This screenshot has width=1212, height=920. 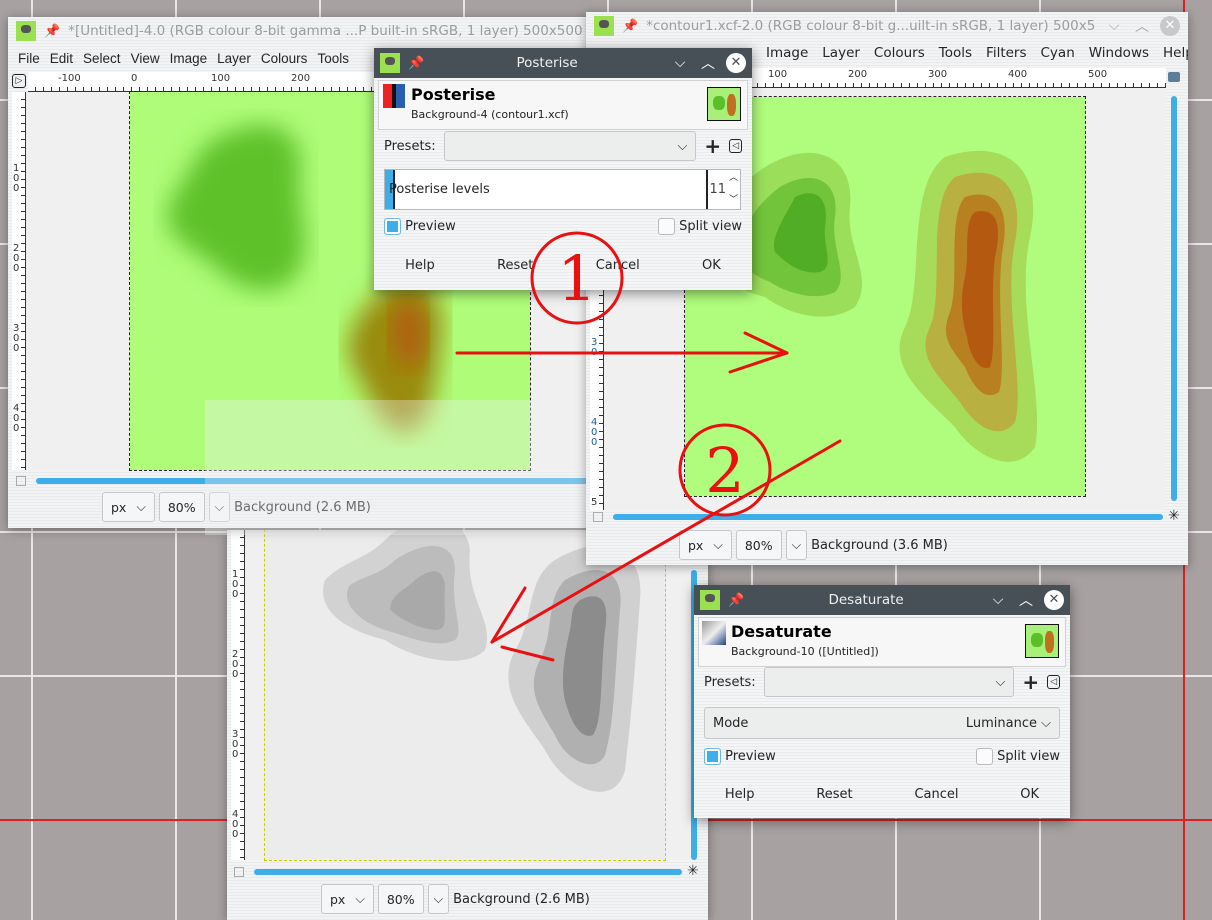 I want to click on mode-dropdown: Mode Luminance ⌵, so click(x=882, y=723).